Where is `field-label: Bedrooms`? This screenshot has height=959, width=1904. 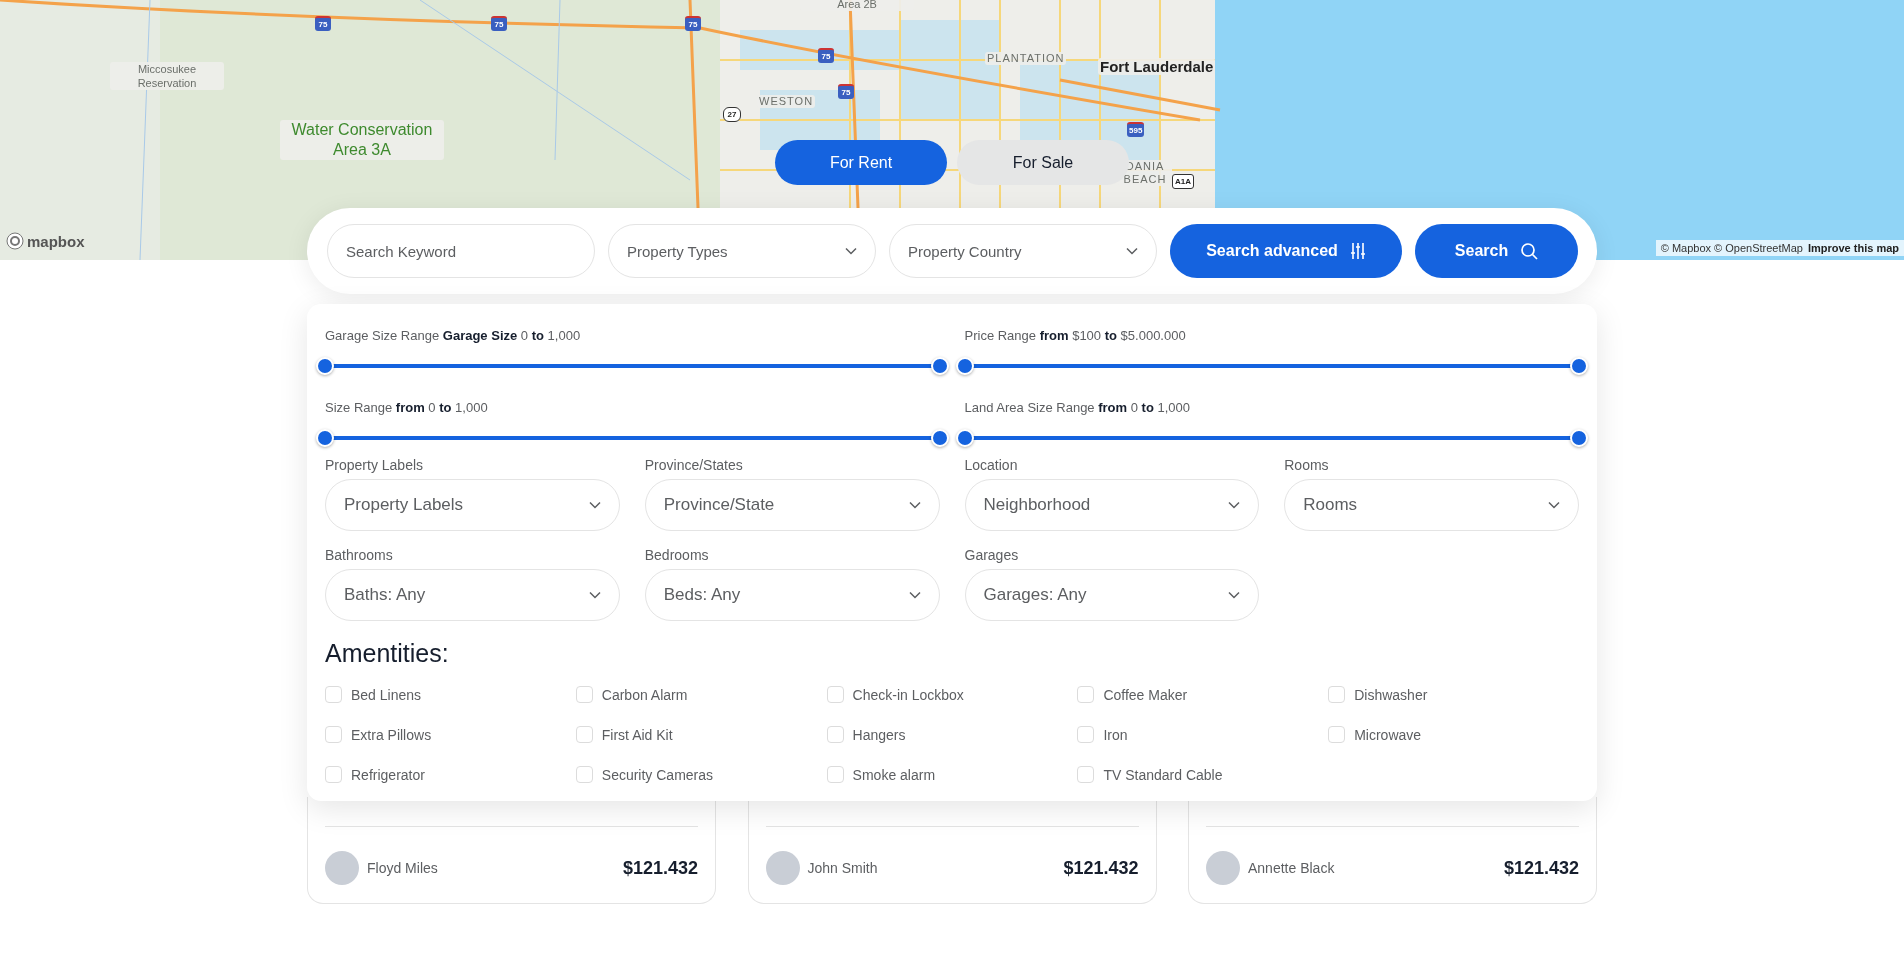
field-label: Bedrooms is located at coordinates (677, 555).